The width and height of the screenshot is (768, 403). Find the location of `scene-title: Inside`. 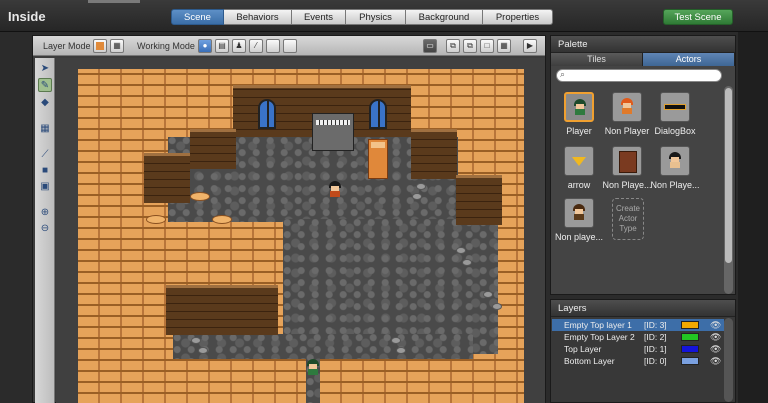

scene-title: Inside is located at coordinates (27, 16).